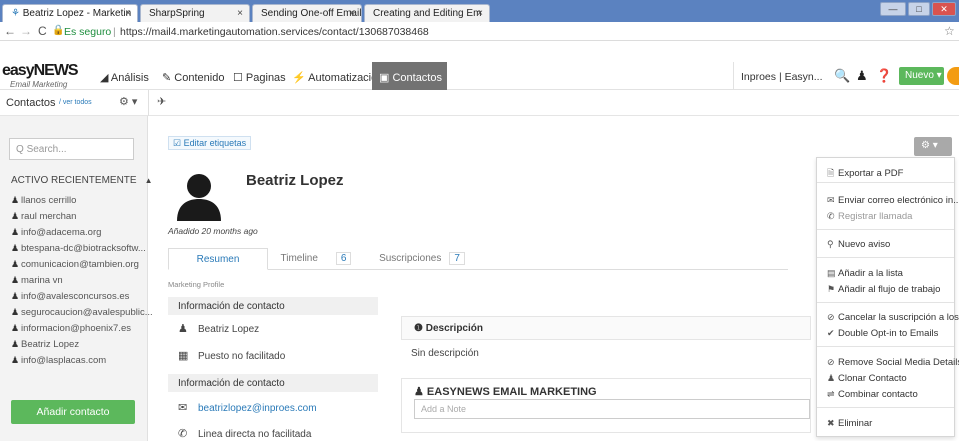 This screenshot has height=441, width=959. Describe the element at coordinates (43, 200) in the screenshot. I see `list-item: ♟ llanos cerrillo` at that location.